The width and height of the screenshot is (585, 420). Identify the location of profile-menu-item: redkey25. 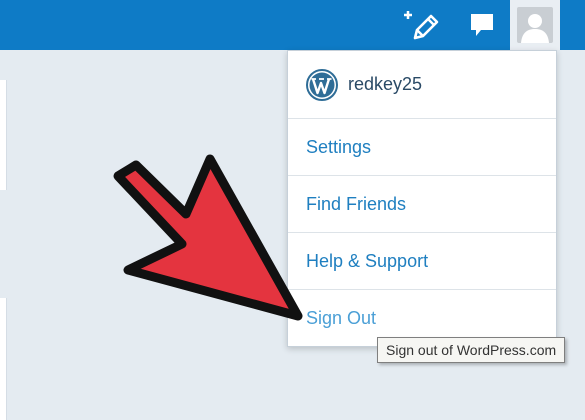
(422, 85).